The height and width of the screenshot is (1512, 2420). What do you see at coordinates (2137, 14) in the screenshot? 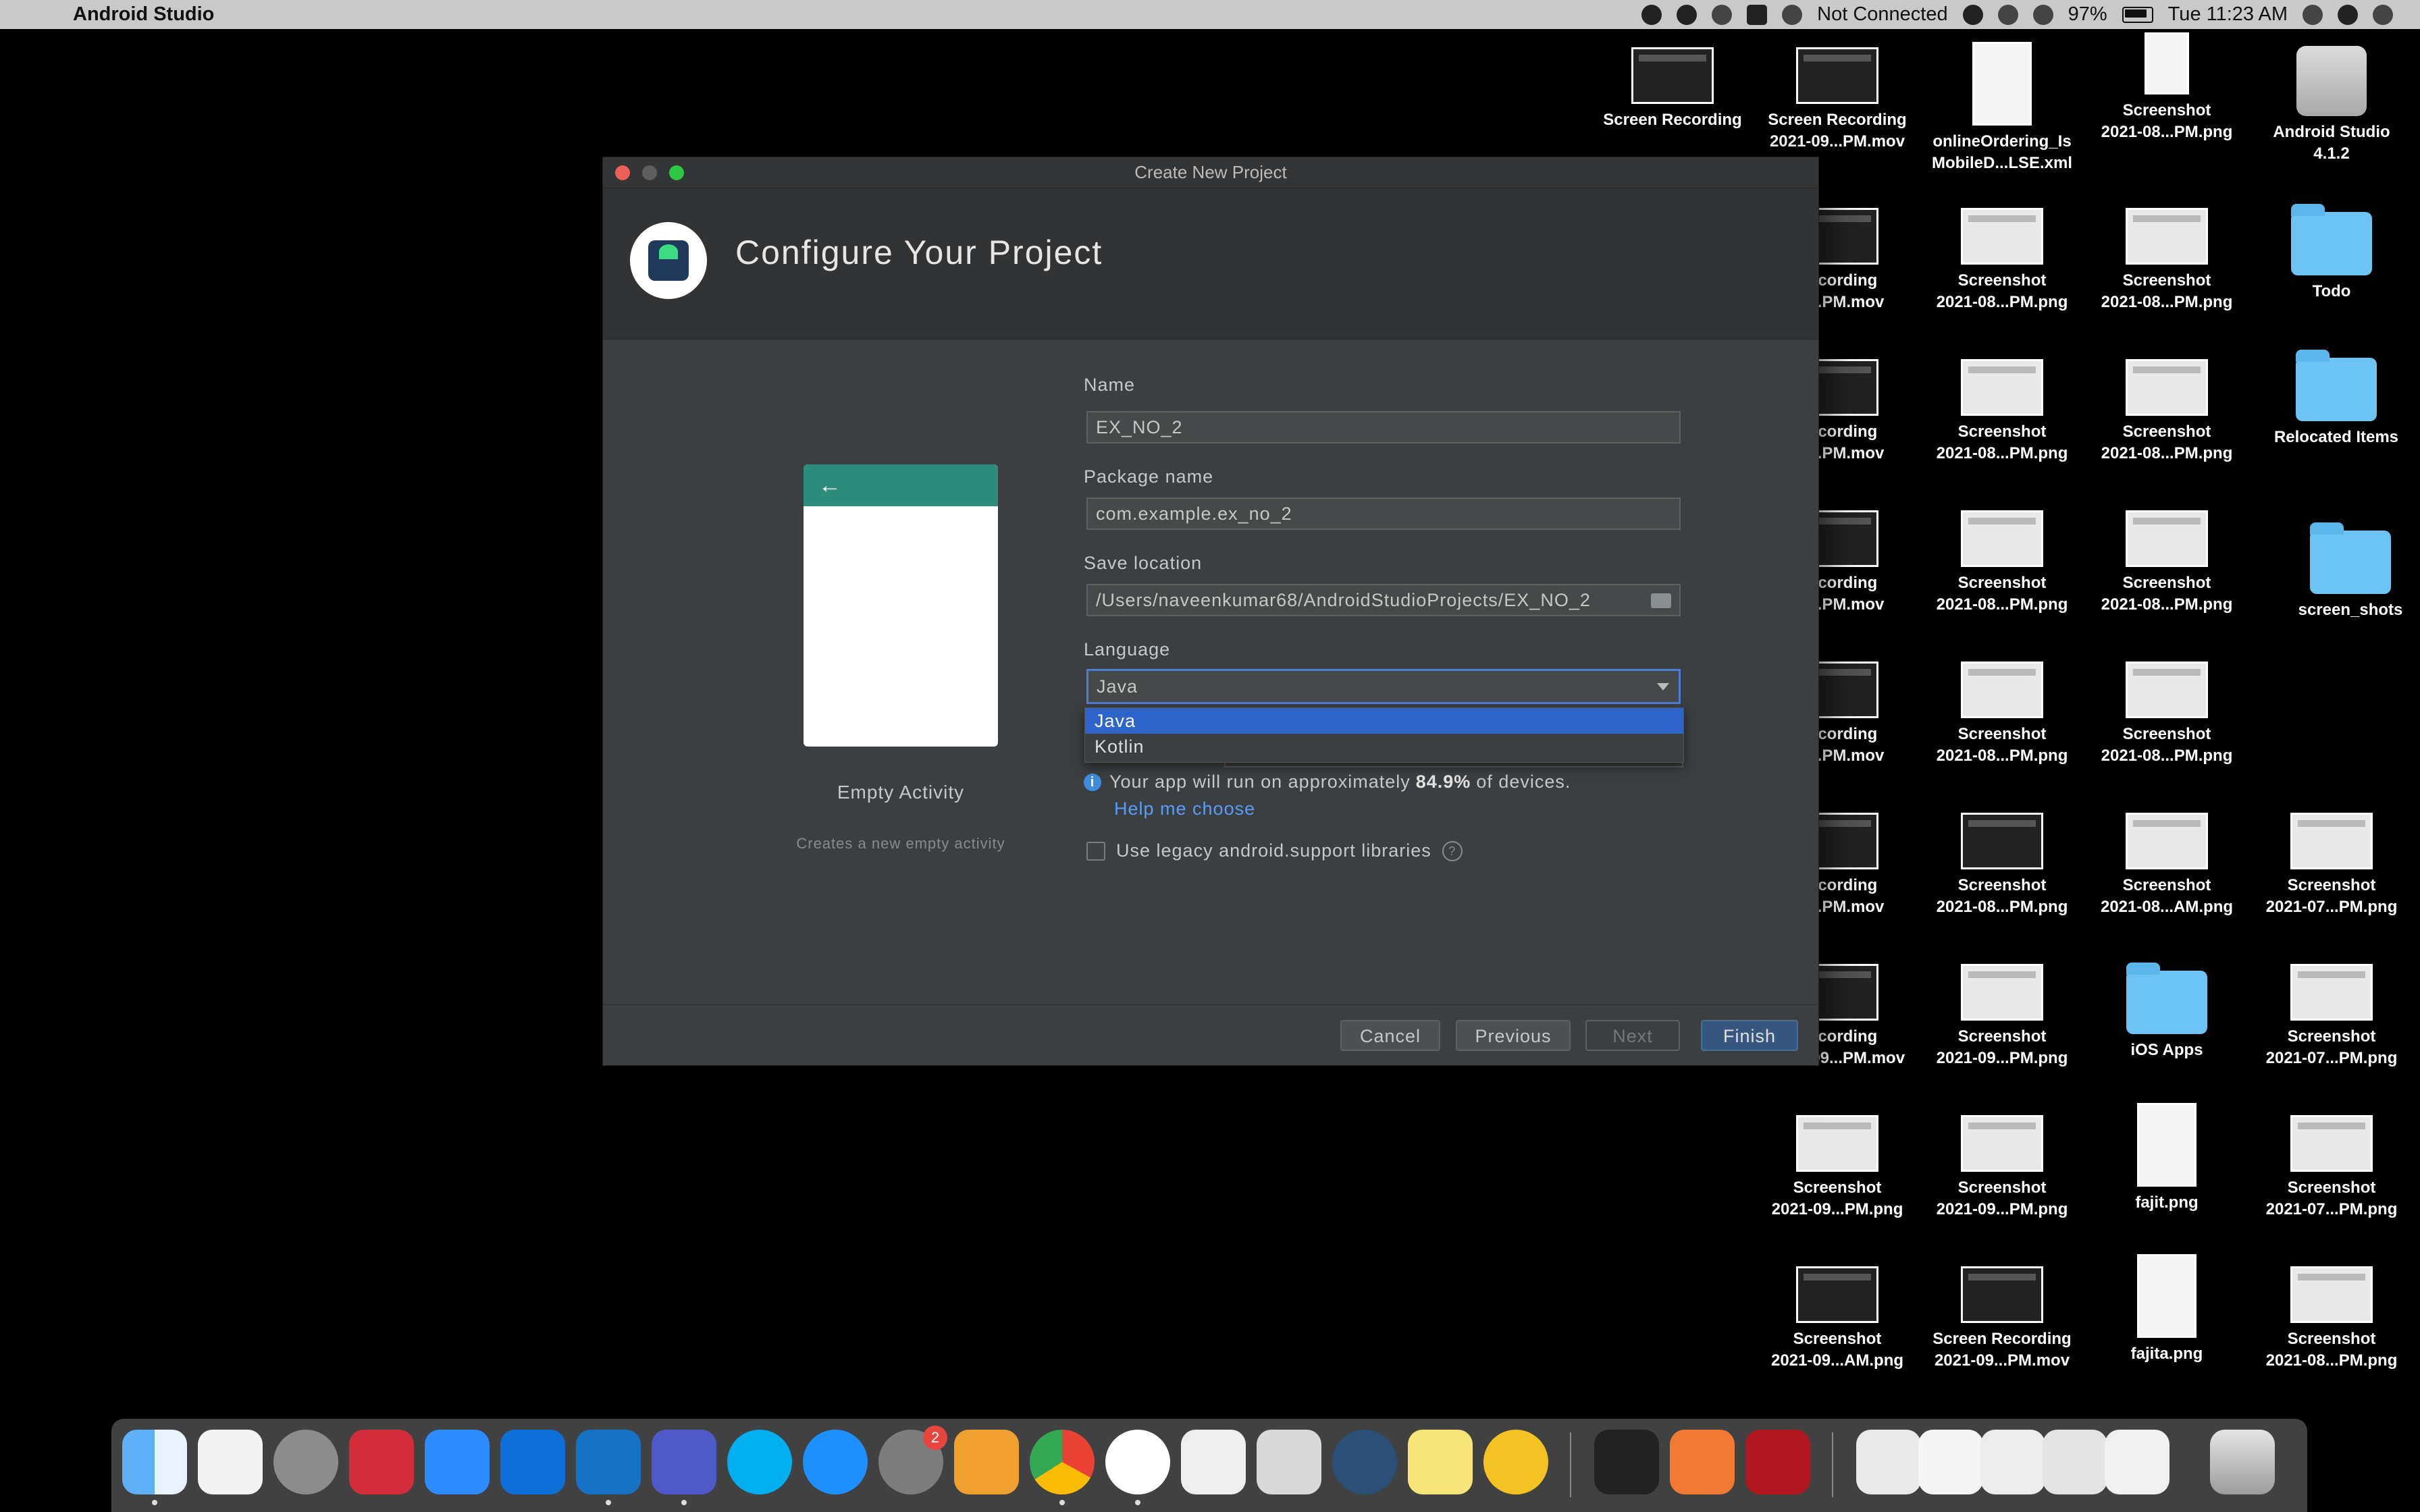
I see `battery-icon` at bounding box center [2137, 14].